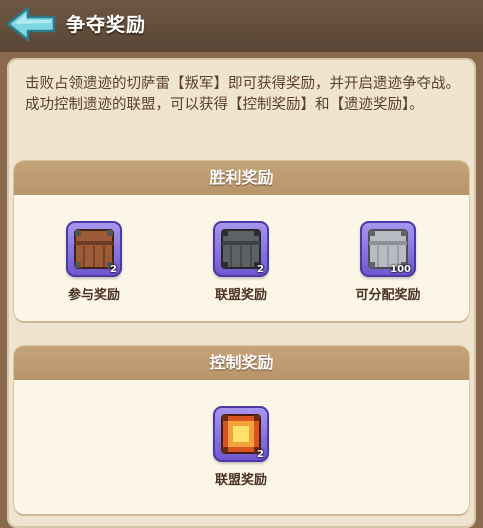 This screenshot has height=528, width=483. I want to click on back-button, so click(32, 24).